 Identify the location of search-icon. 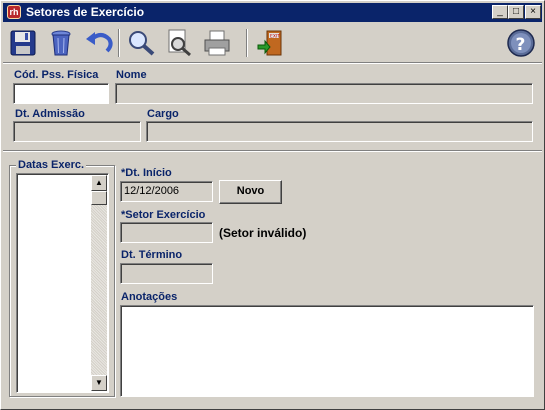
(141, 43).